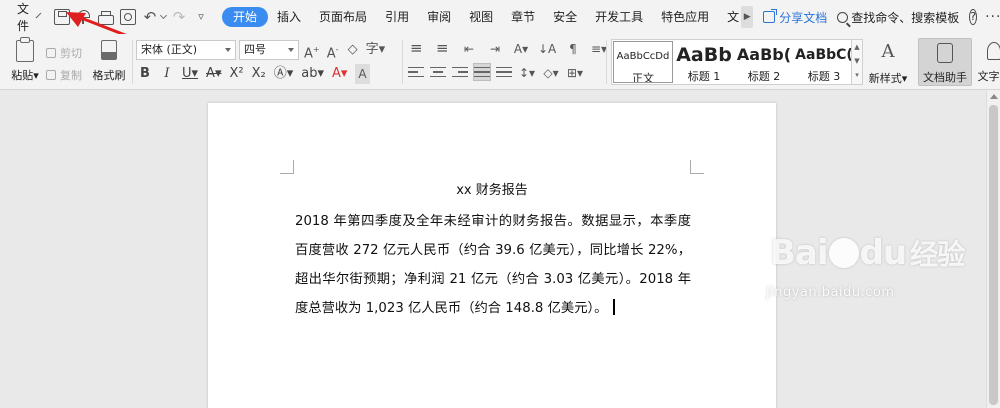  Describe the element at coordinates (973, 17) in the screenshot. I see `help-icon: ?` at that location.